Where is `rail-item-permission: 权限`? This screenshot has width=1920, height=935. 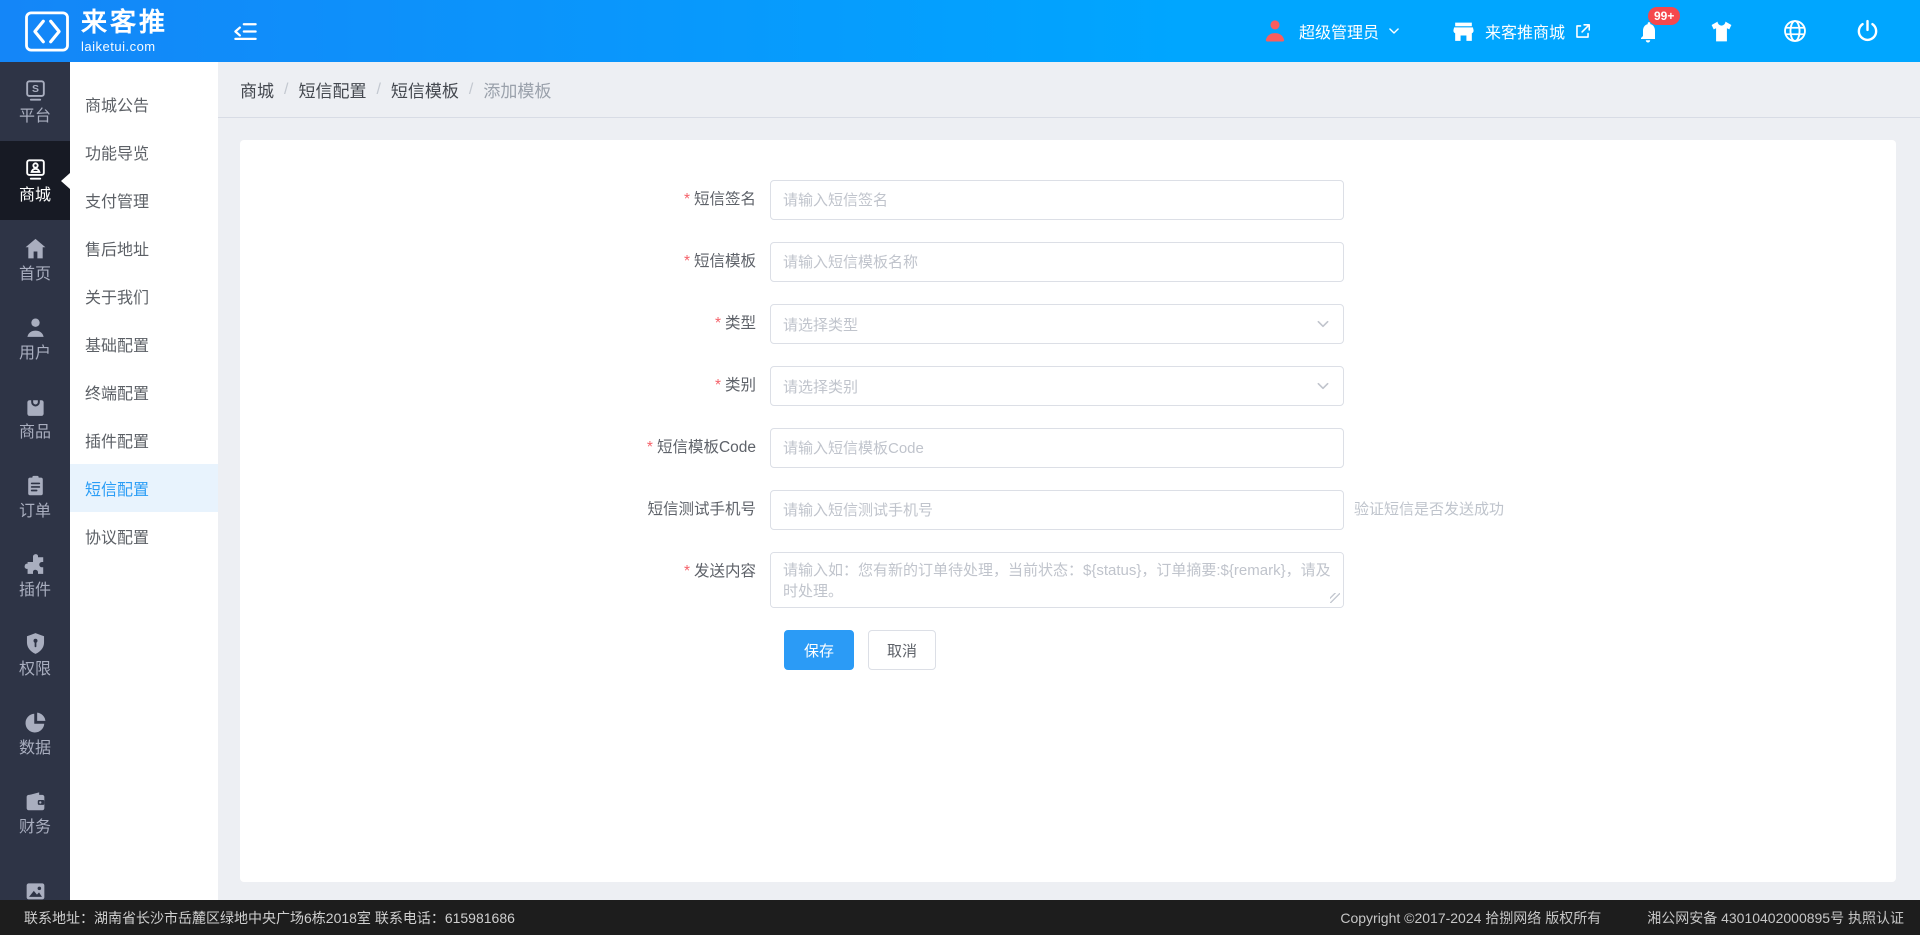
rail-item-permission: 权限 is located at coordinates (35, 654).